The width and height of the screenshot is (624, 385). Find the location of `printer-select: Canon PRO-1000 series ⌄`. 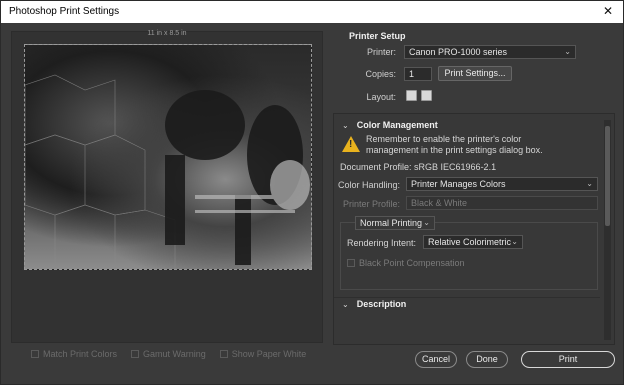

printer-select: Canon PRO-1000 series ⌄ is located at coordinates (490, 52).